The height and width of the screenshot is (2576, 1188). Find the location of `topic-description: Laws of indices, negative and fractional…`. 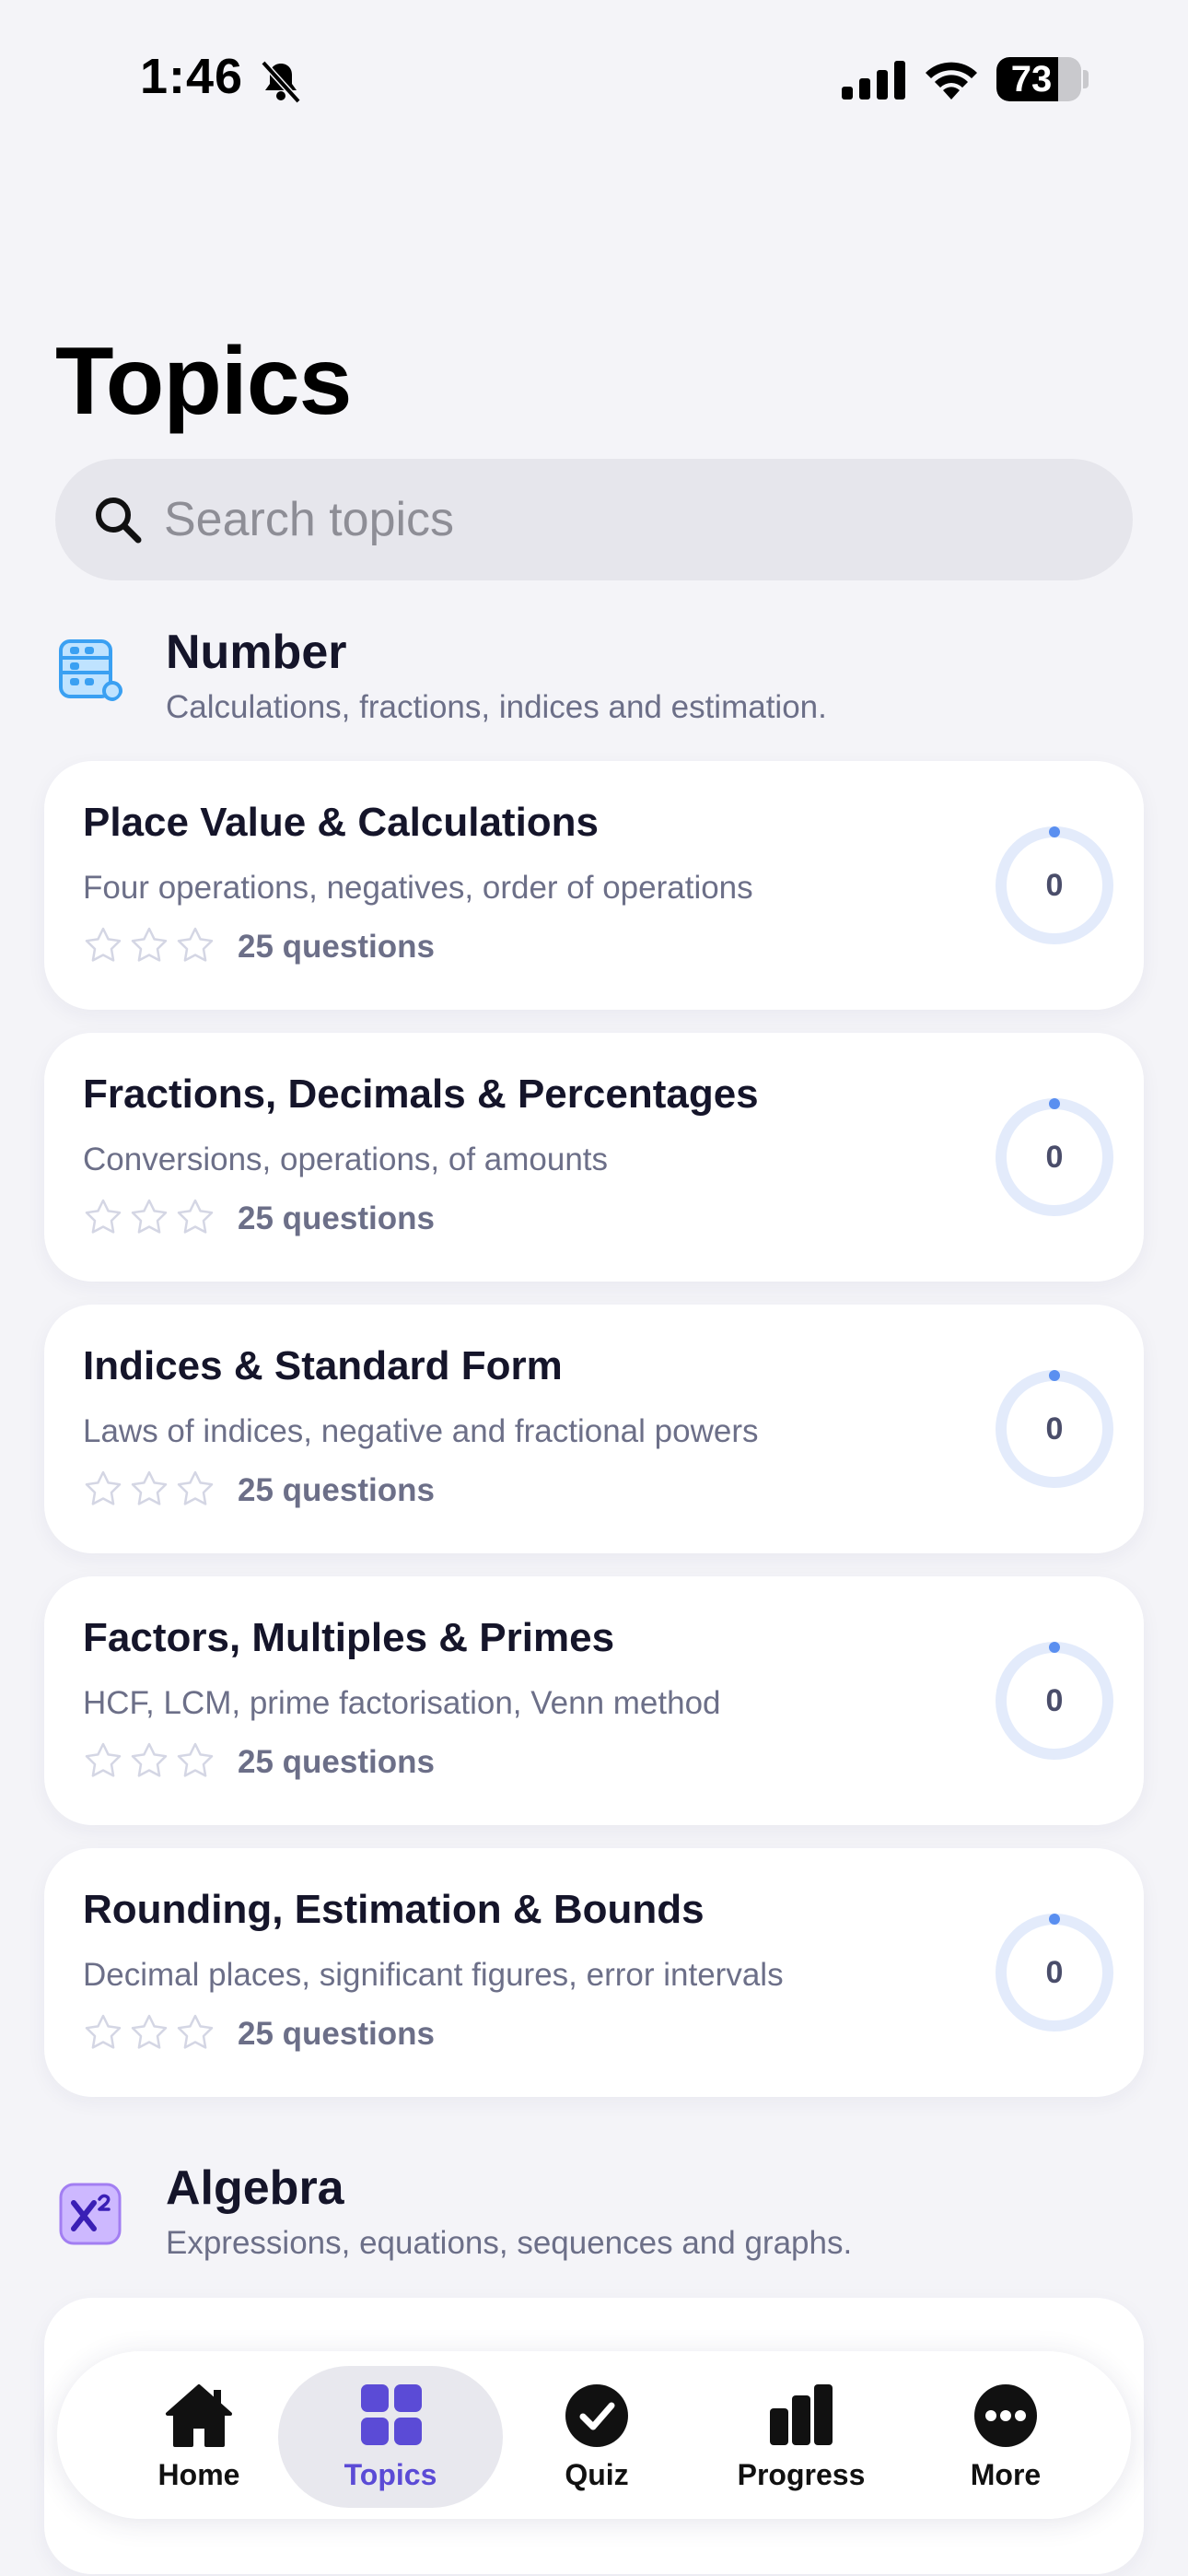

topic-description: Laws of indices, negative and fractional… is located at coordinates (421, 1431).